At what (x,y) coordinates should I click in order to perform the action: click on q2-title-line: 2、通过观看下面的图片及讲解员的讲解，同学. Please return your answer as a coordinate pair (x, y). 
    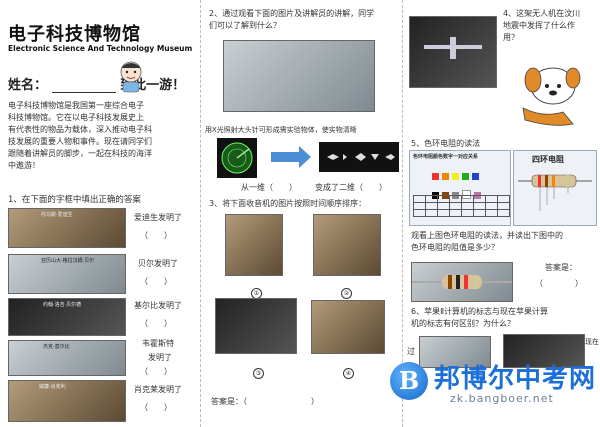
    Looking at the image, I should click on (292, 13).